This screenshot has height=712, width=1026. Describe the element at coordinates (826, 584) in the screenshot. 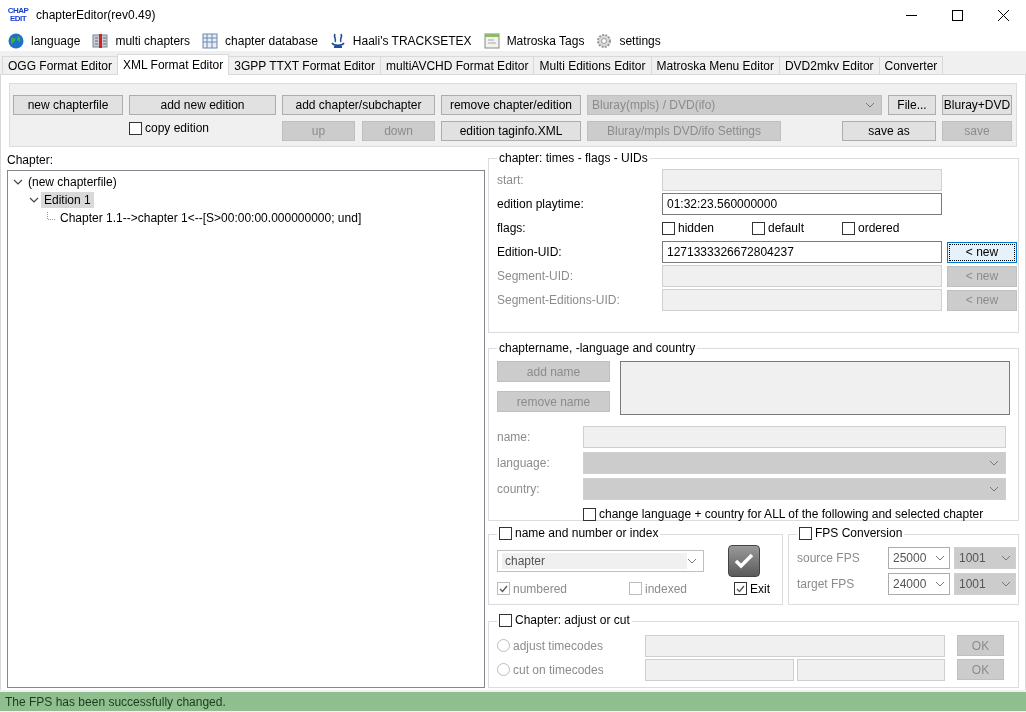

I see `fps-label: target FPS` at that location.